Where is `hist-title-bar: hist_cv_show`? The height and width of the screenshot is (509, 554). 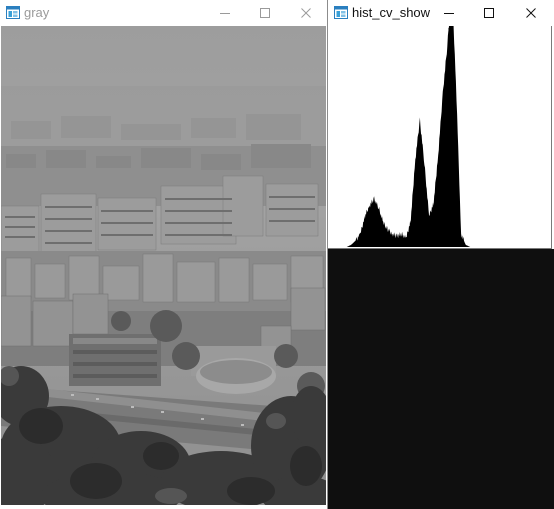 hist-title-bar: hist_cv_show is located at coordinates (441, 13).